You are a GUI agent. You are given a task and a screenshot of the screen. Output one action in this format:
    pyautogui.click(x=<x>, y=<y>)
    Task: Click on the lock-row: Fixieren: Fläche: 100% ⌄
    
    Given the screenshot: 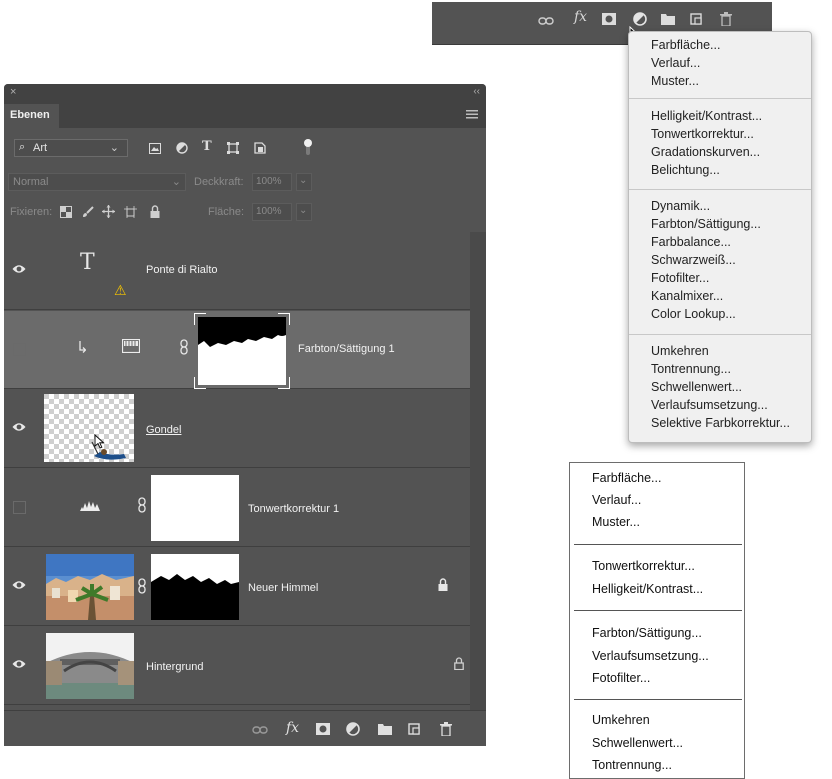 What is the action you would take?
    pyautogui.click(x=245, y=213)
    